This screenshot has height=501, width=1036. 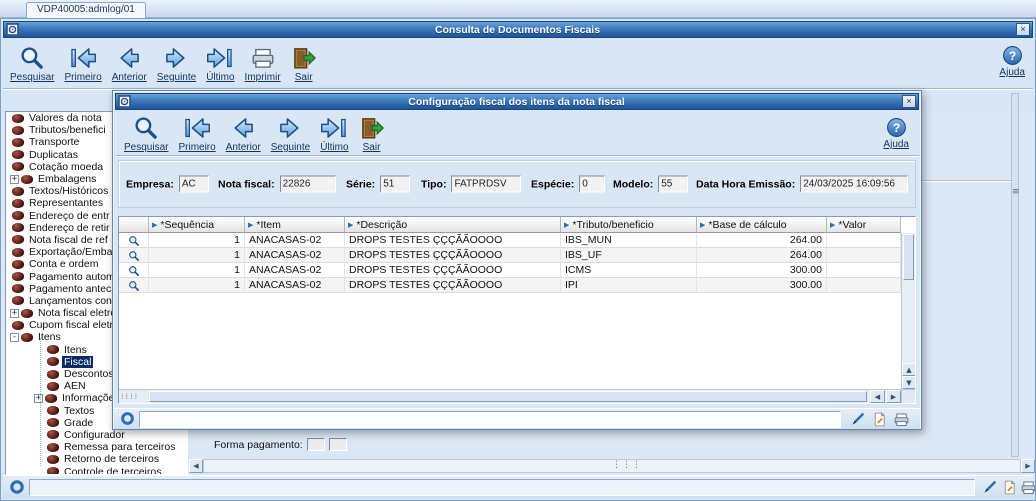 I want to click on toolbar-button-imprimir: Imprimir, so click(x=263, y=64).